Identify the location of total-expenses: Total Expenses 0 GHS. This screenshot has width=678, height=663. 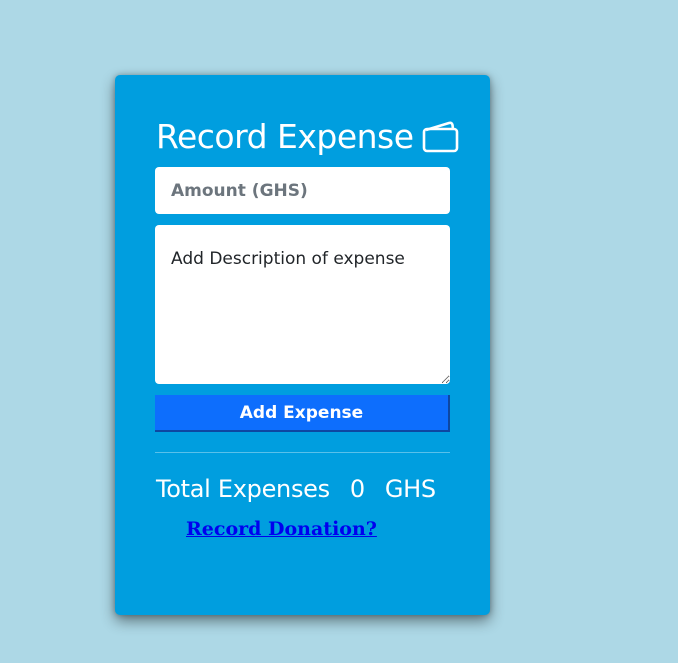
(296, 489).